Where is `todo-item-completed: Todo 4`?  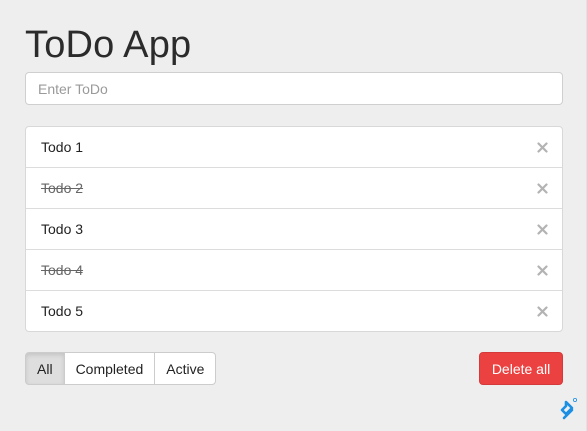
todo-item-completed: Todo 4 is located at coordinates (294, 270).